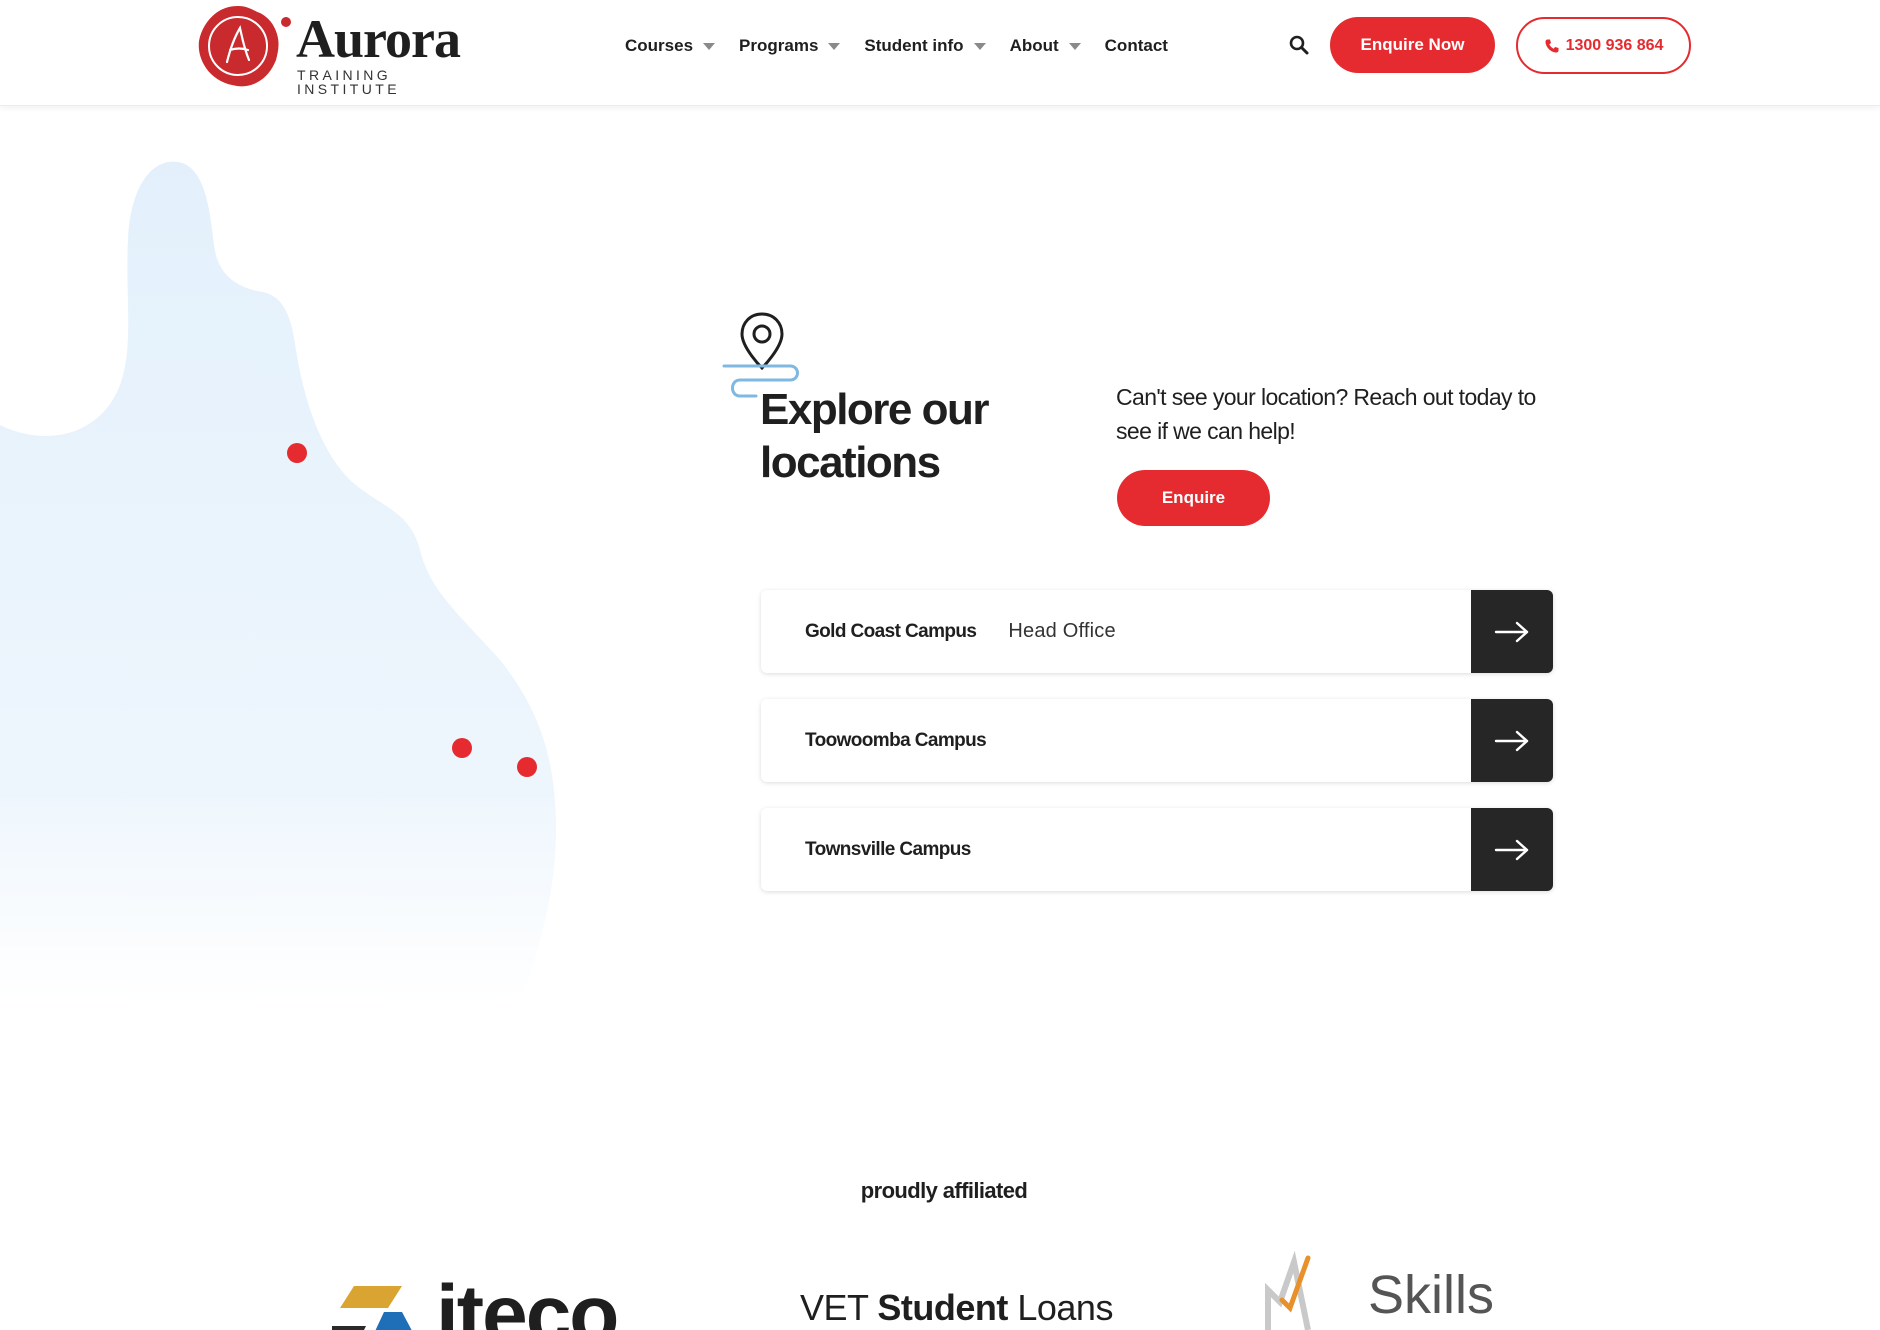 The width and height of the screenshot is (1880, 1330). What do you see at coordinates (1614, 45) in the screenshot?
I see `phone-number: 1300 936 864` at bounding box center [1614, 45].